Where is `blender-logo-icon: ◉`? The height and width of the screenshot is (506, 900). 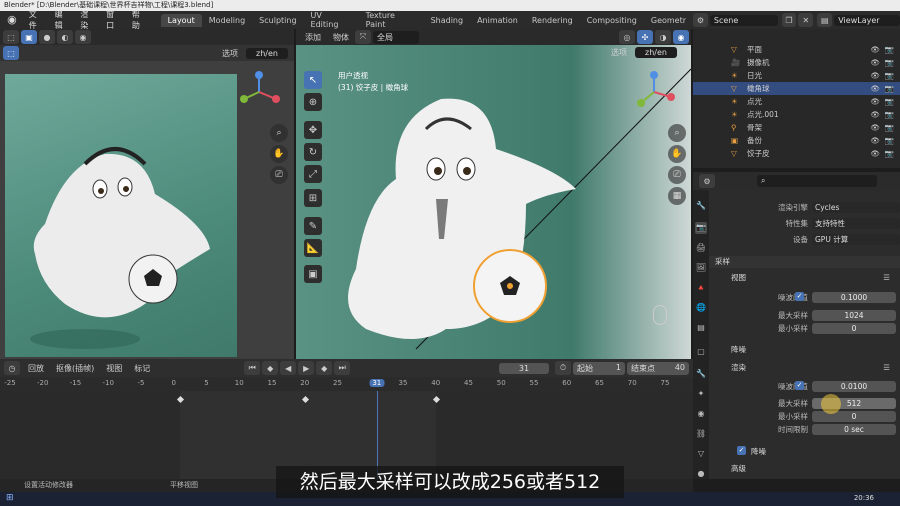
blender-logo-icon: ◉ is located at coordinates (12, 20).